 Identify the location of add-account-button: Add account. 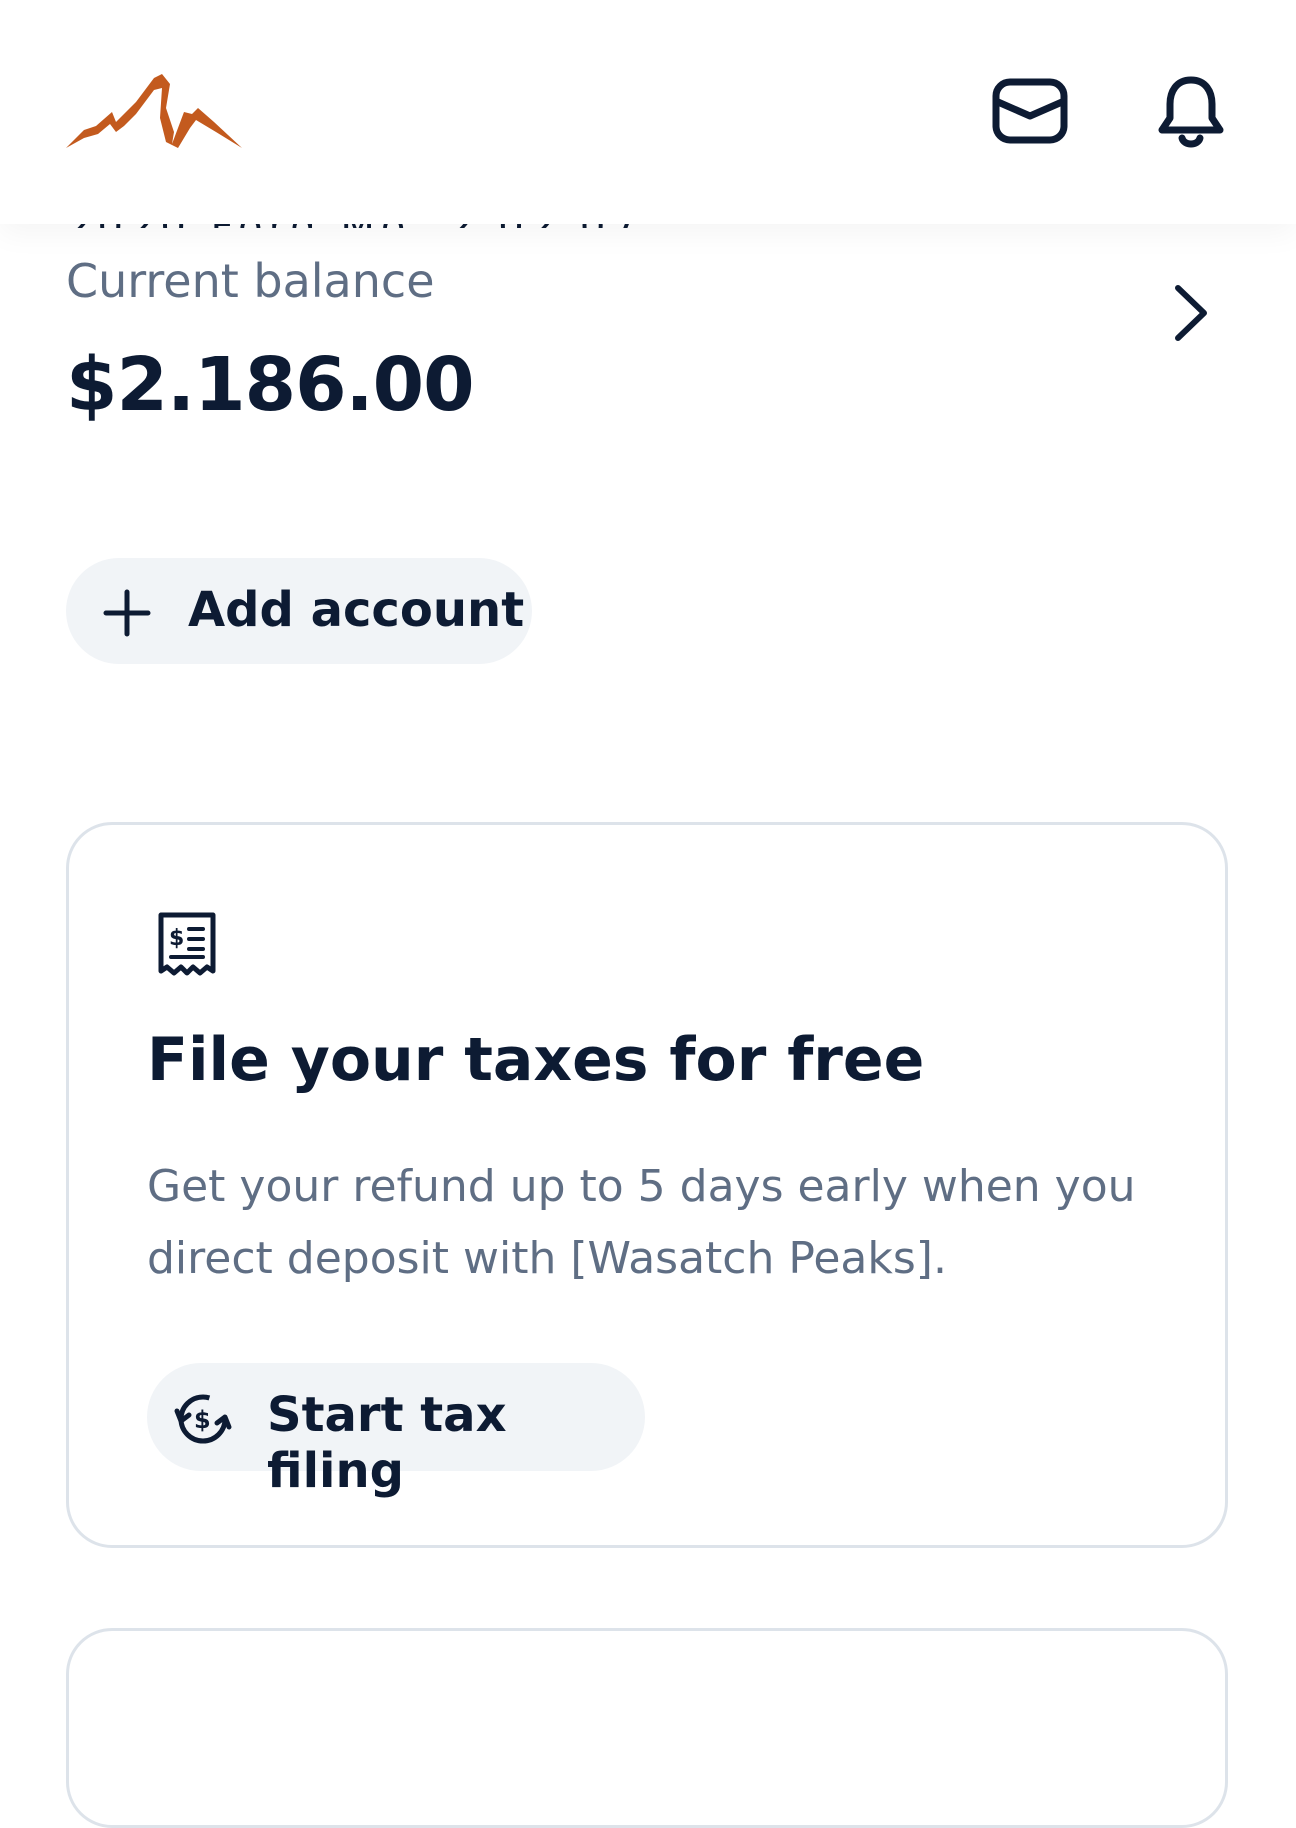
(299, 611).